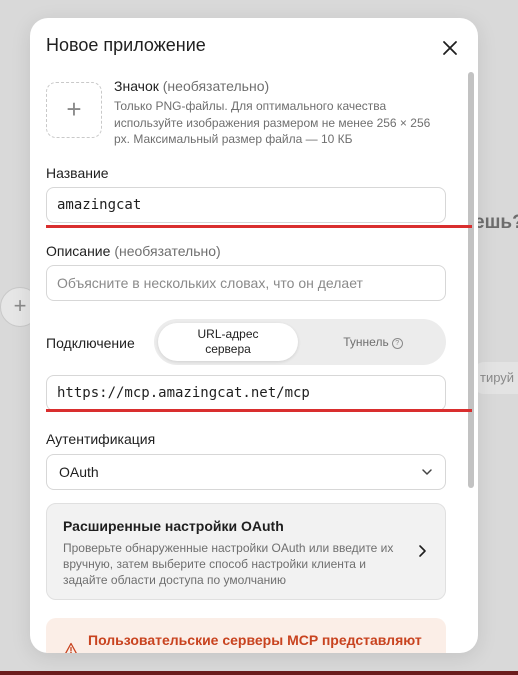 This screenshot has width=518, height=675. What do you see at coordinates (78, 251) in the screenshot?
I see `description-label-text: Описание` at bounding box center [78, 251].